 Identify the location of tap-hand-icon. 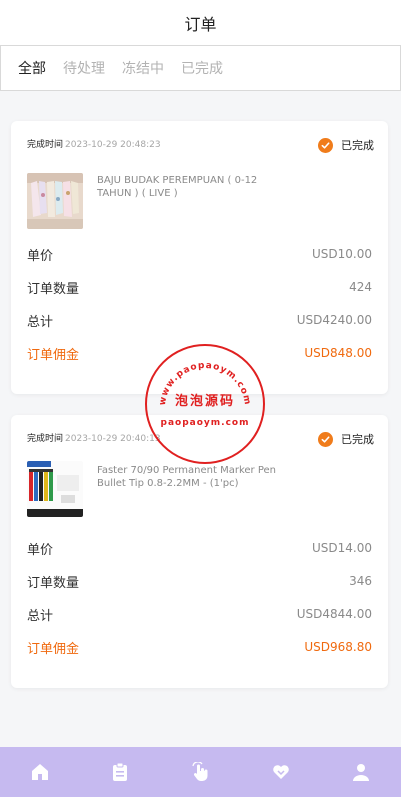
(200, 771).